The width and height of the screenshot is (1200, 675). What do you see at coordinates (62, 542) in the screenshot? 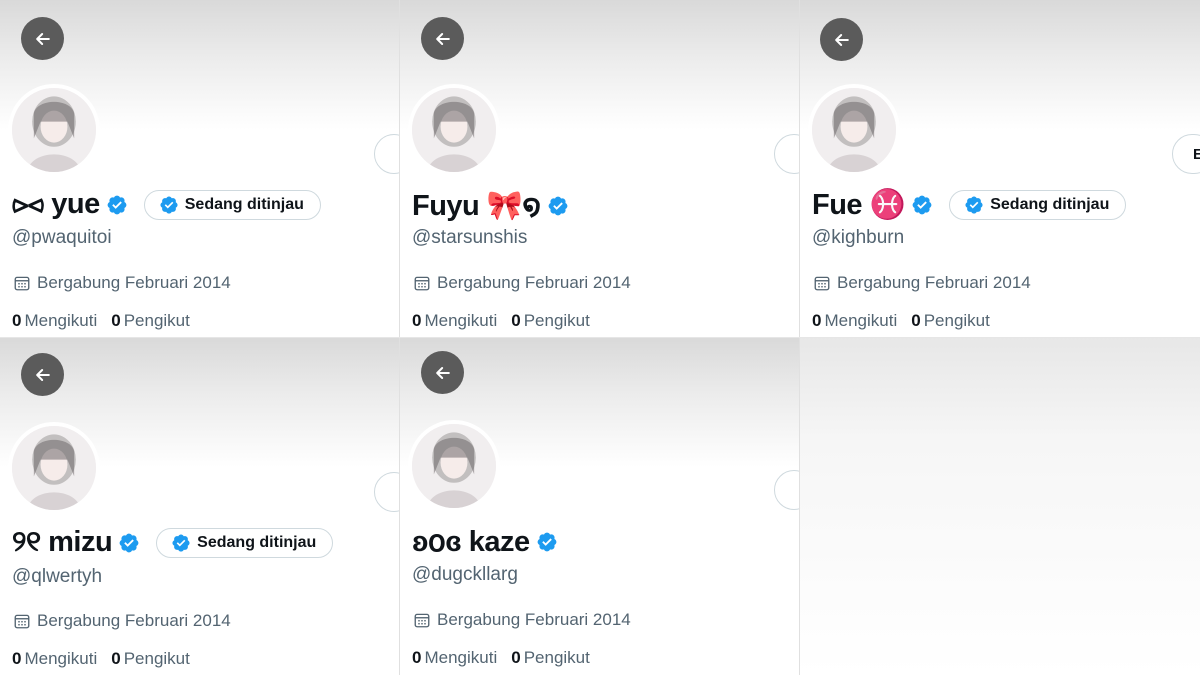
I see `display-name: ୨୧ mizu` at bounding box center [62, 542].